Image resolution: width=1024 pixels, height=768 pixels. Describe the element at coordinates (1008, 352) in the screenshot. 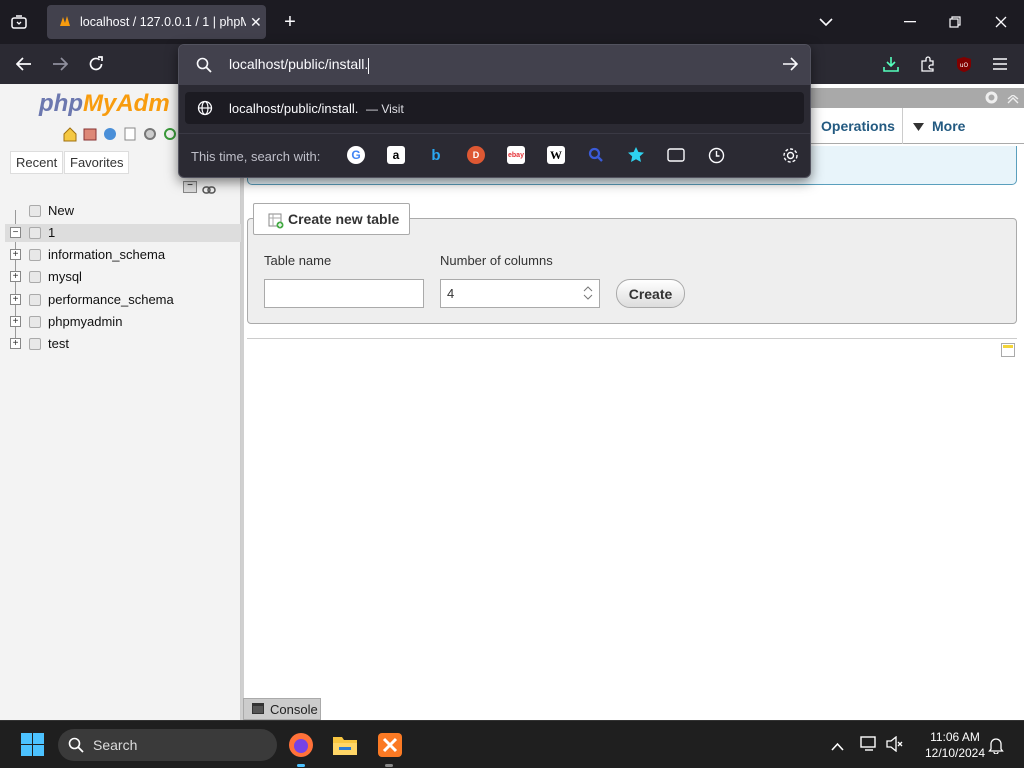

I see `footnote-icon` at that location.